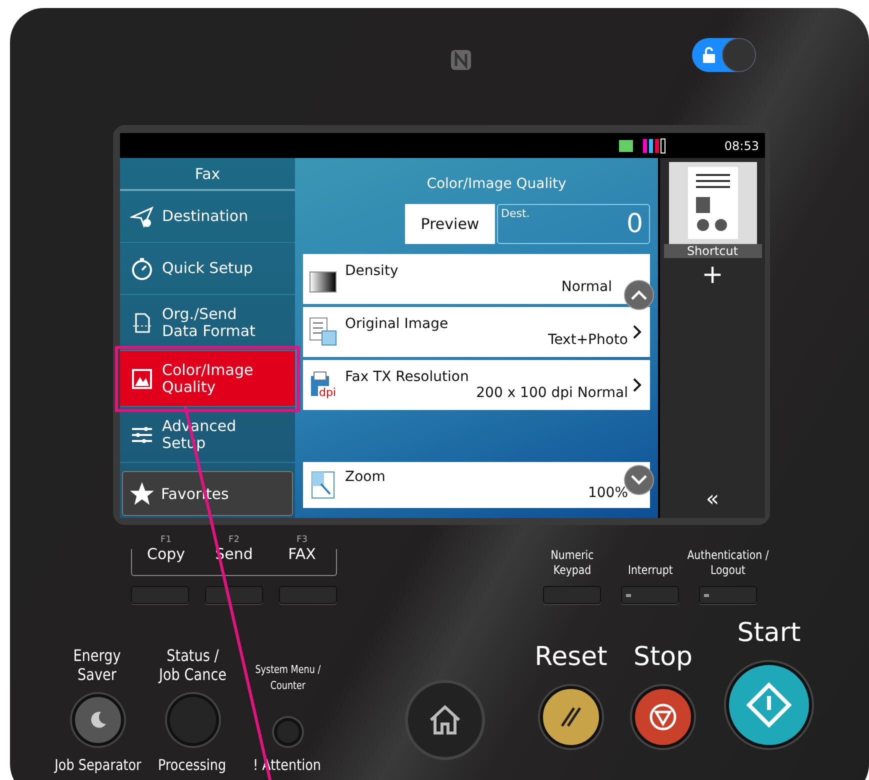 The height and width of the screenshot is (780, 869). Describe the element at coordinates (572, 563) in the screenshot. I see `key-label: Numeric Keypad` at that location.